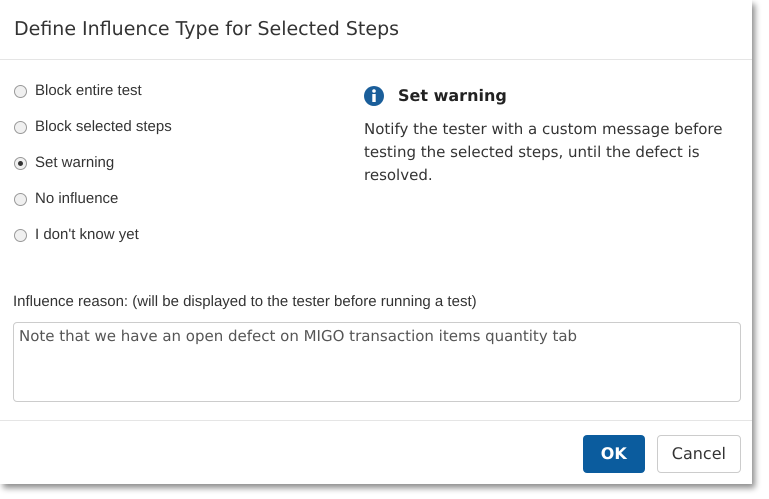  I want to click on option-label: Block entire test, so click(88, 90).